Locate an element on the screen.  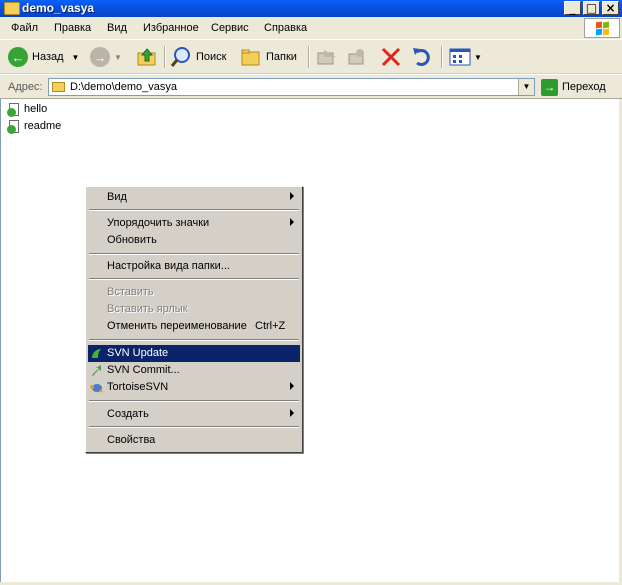
file-item: hello is located at coordinates (27, 109).